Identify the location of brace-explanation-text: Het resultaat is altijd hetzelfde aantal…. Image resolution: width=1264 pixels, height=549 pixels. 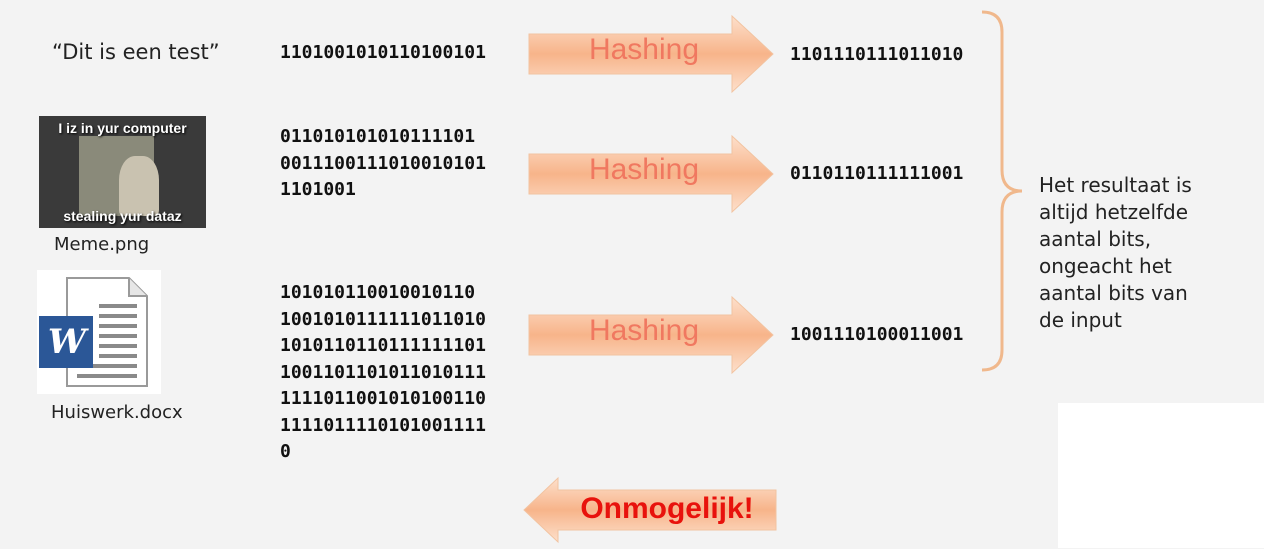
(1115, 252).